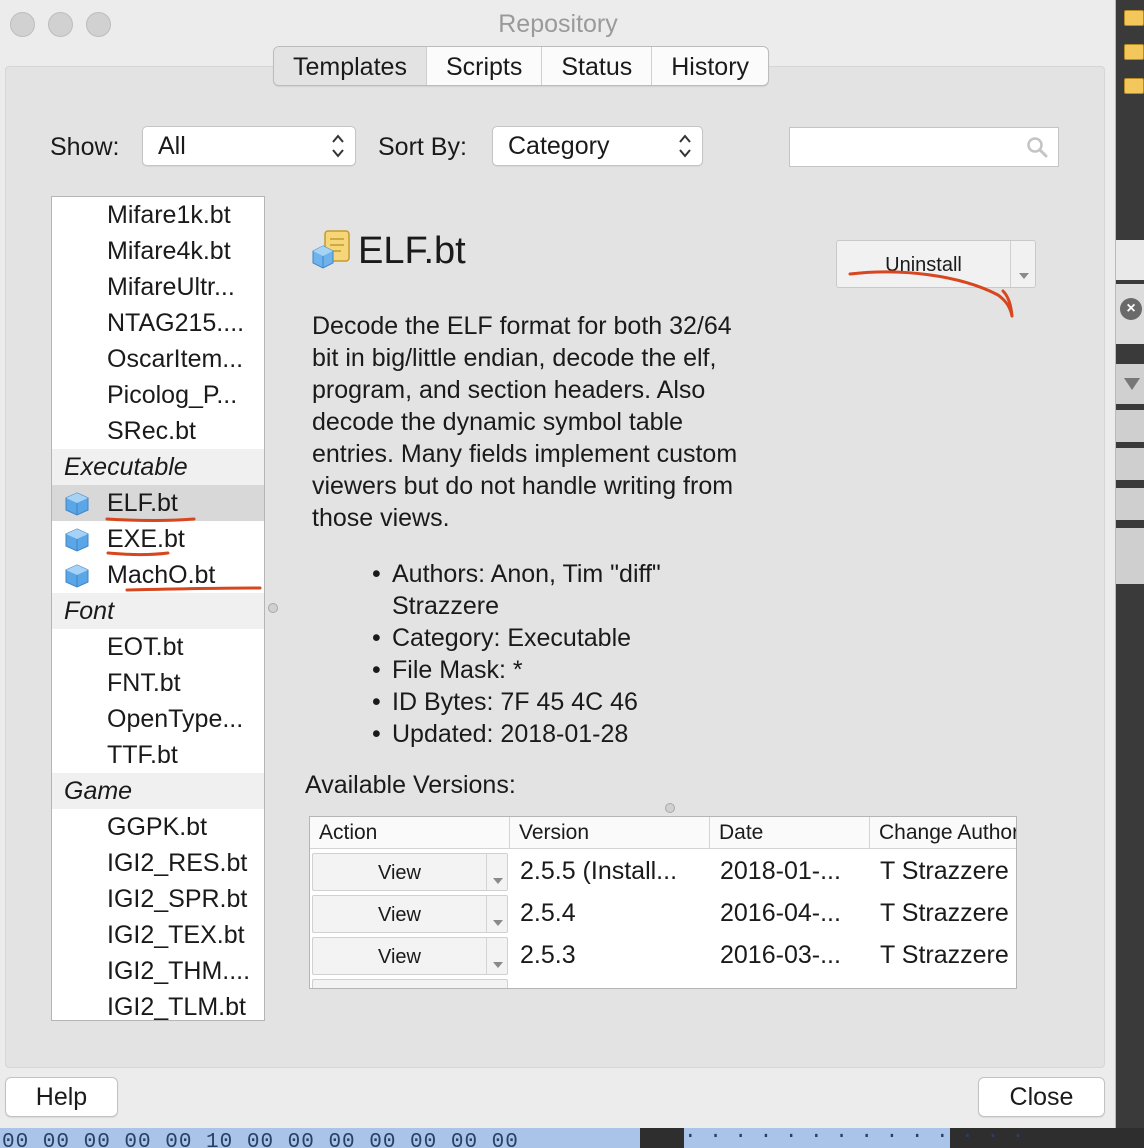  I want to click on column-header-date: Date, so click(790, 833).